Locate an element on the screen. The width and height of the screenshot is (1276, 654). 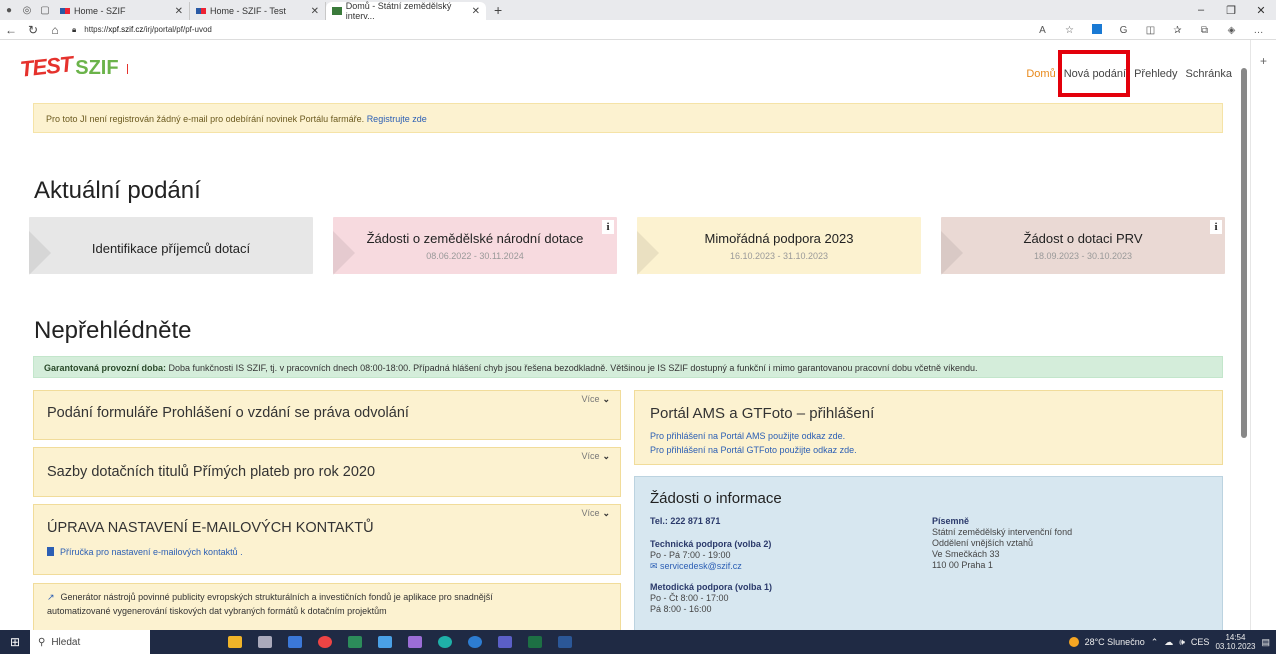
szif-favicon-icon is located at coordinates (65, 11).